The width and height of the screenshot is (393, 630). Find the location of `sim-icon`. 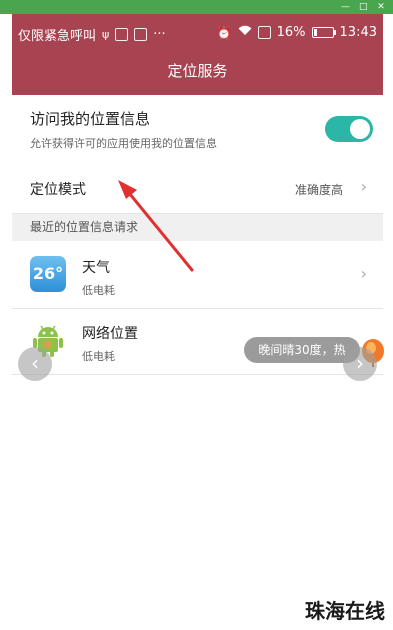

sim-icon is located at coordinates (264, 32).